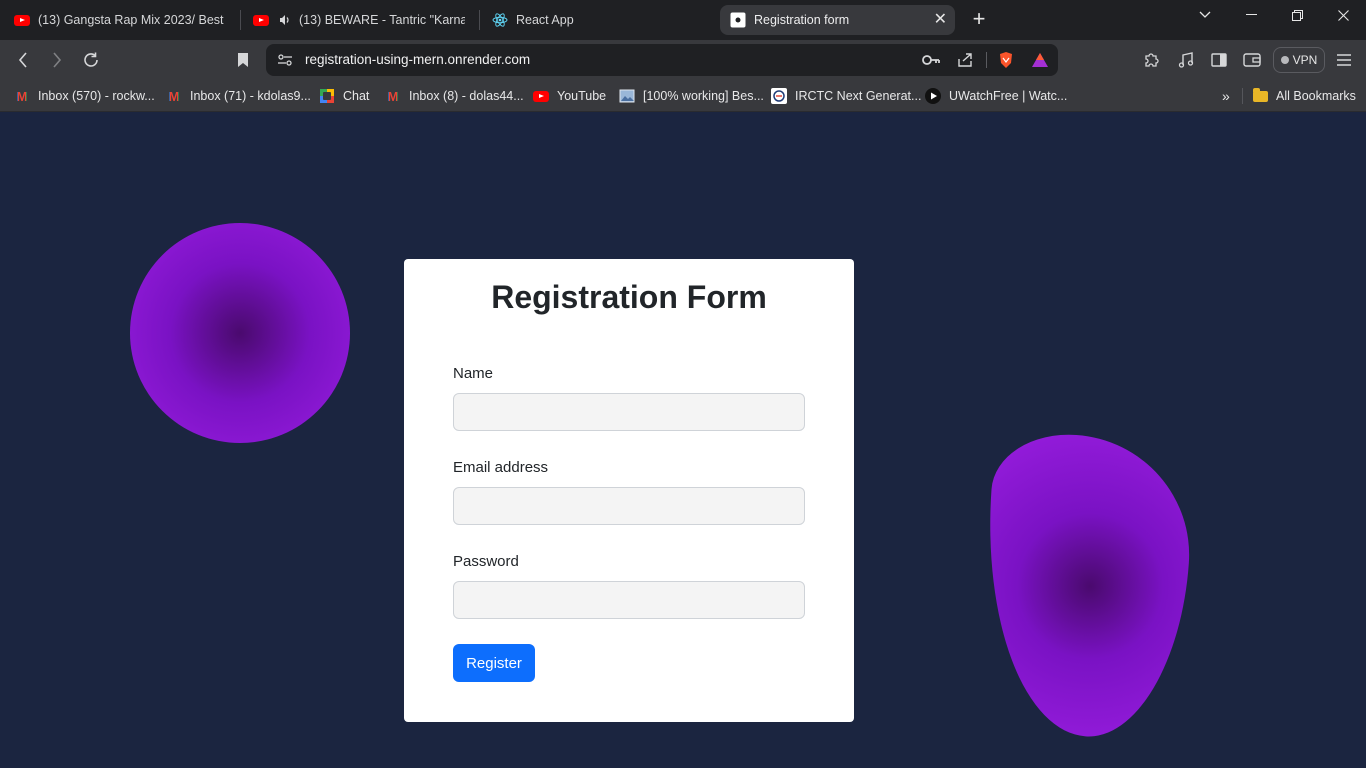  Describe the element at coordinates (779, 96) in the screenshot. I see `irctc-icon` at that location.